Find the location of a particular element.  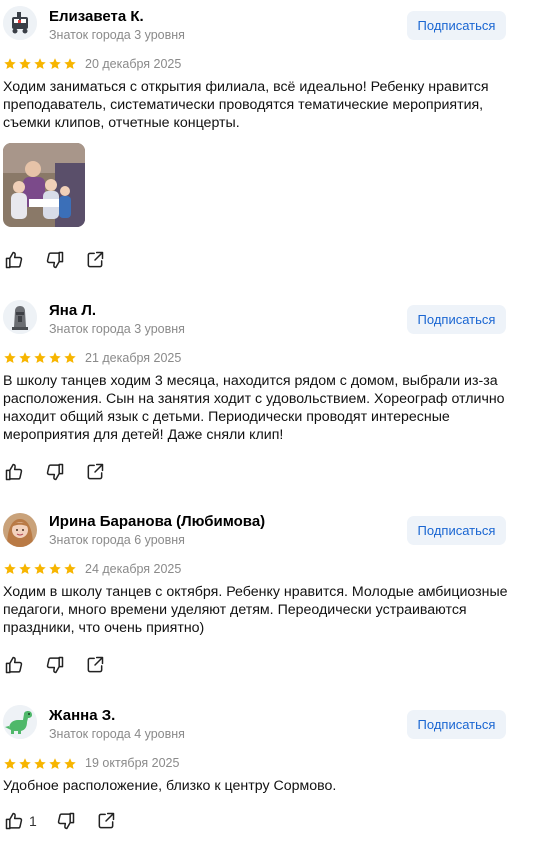

reviewer-name: Ирина Баранова (Любимова) is located at coordinates (157, 522).